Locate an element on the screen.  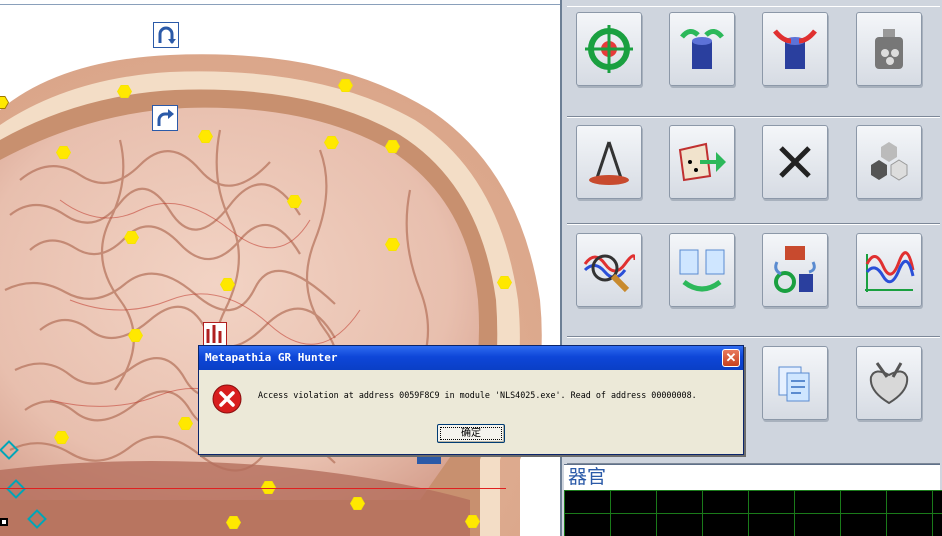
heart-anatomy-icon is located at coordinates (889, 383).